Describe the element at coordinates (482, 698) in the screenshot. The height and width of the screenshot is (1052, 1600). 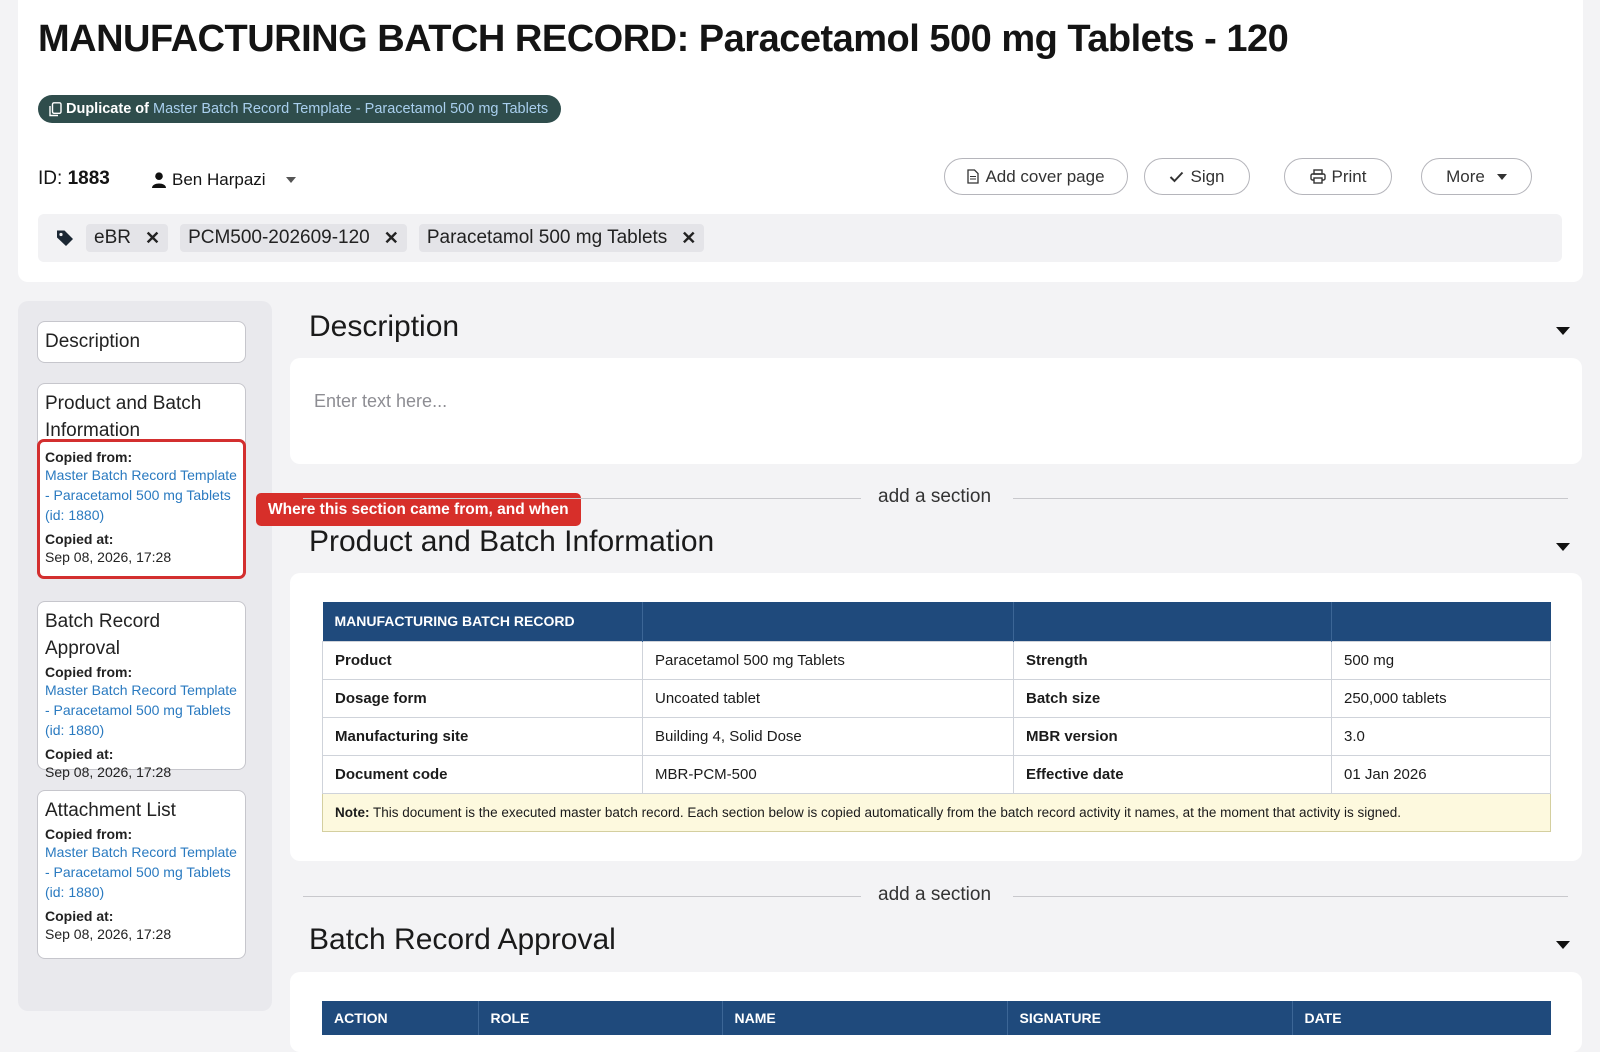
I see `field-key: Dosage form` at that location.